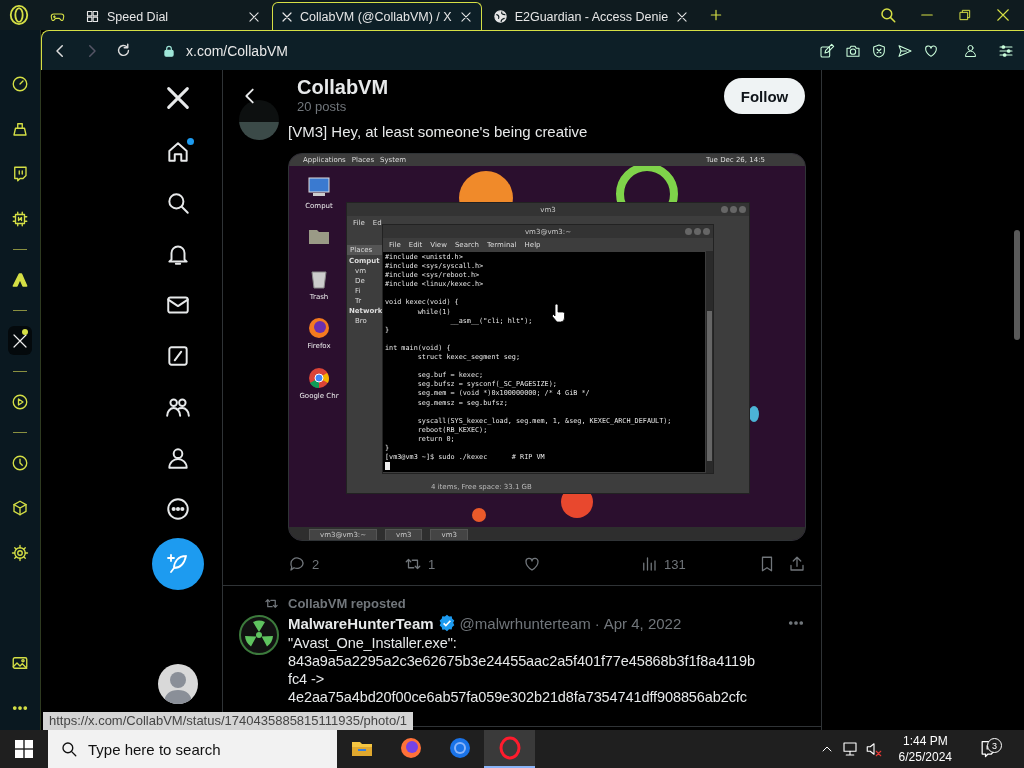 The width and height of the screenshot is (1024, 768). I want to click on clock-date: 6/25/2024, so click(925, 757).